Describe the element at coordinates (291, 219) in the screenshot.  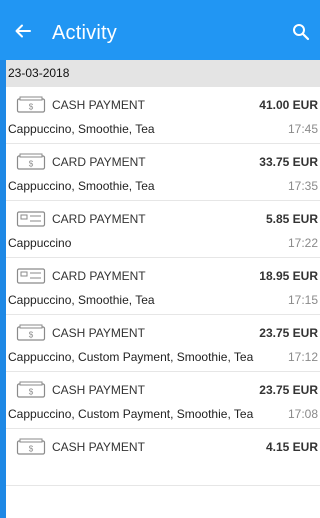
I see `payment-amount: 5.85 EUR` at that location.